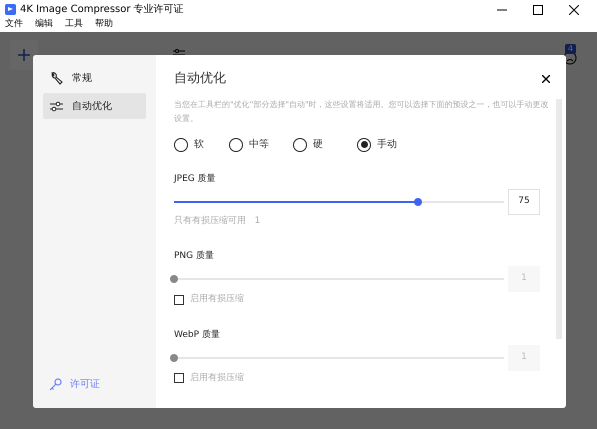  I want to click on description-text: 当您在工具栏的"优化"部分选择"自动"时，这些设置将适用。您可以选择下面的预设之一，也可以手动更改设置。, so click(362, 111).